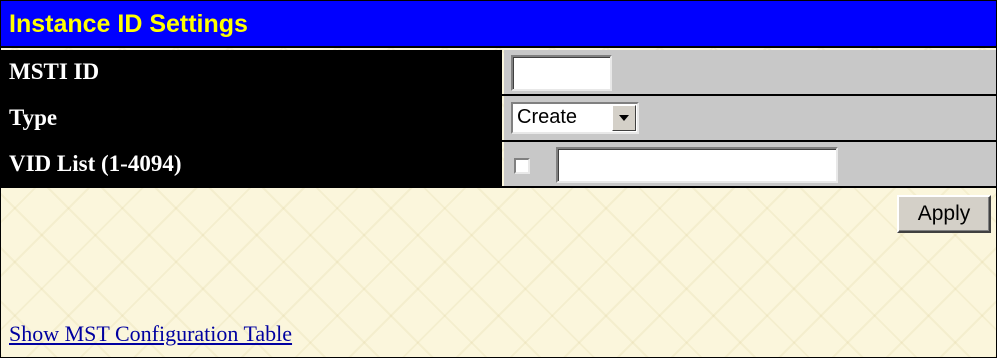 The height and width of the screenshot is (358, 997). What do you see at coordinates (944, 214) in the screenshot?
I see `apply-button: Apply` at bounding box center [944, 214].